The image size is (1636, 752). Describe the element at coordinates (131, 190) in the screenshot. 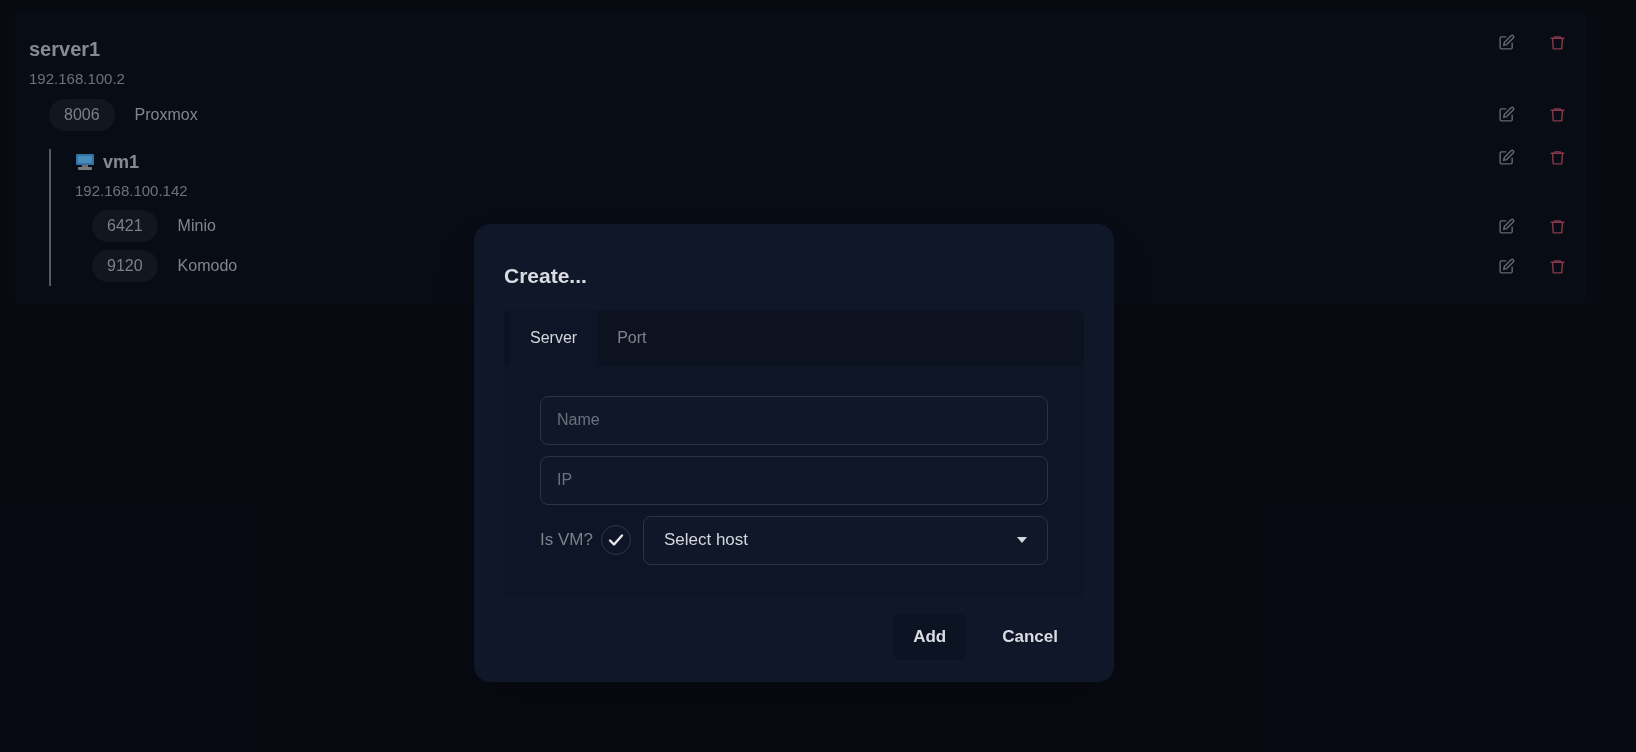

I see `server-ip: 192.168.100.142` at that location.